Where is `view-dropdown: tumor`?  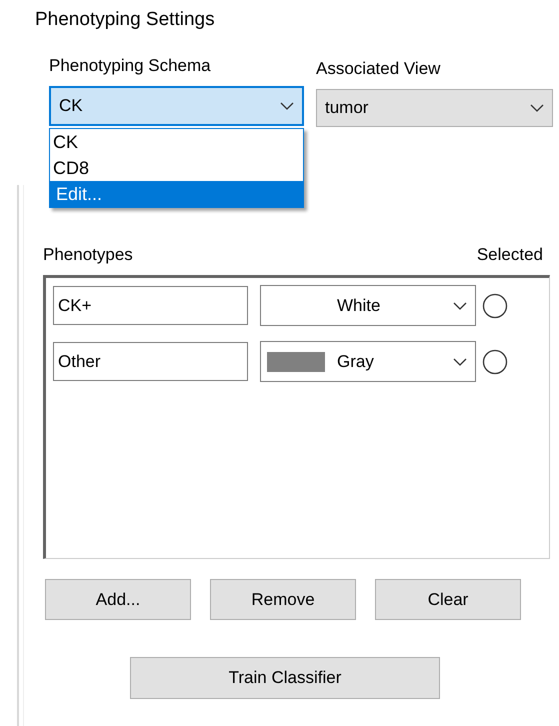
view-dropdown: tumor is located at coordinates (434, 108).